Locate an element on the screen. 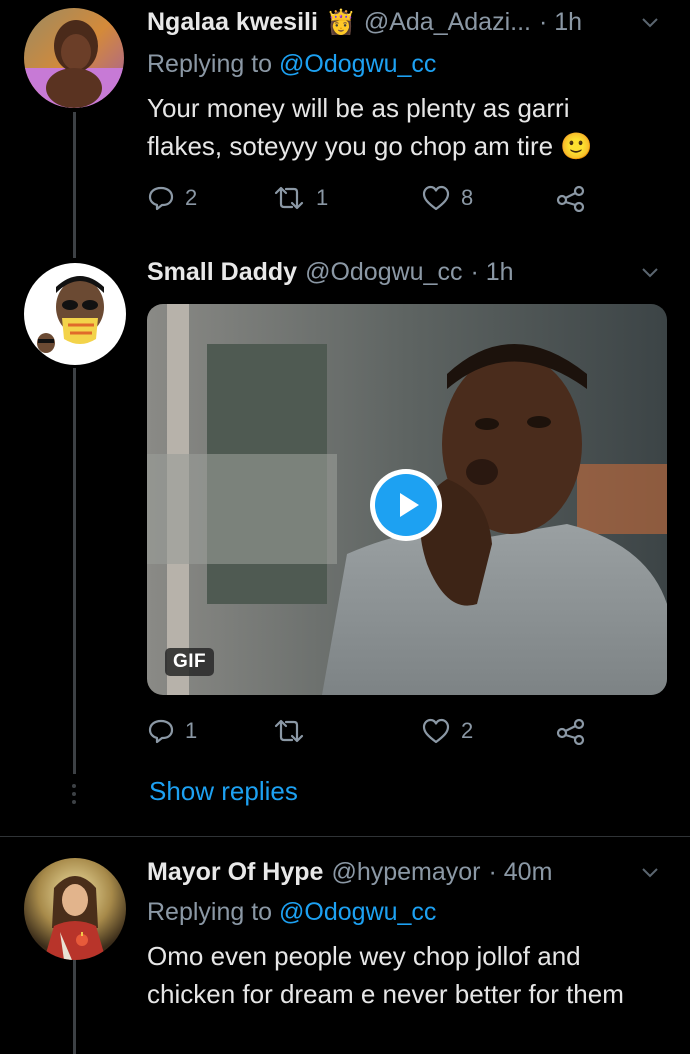  like-count: 8 is located at coordinates (467, 197).